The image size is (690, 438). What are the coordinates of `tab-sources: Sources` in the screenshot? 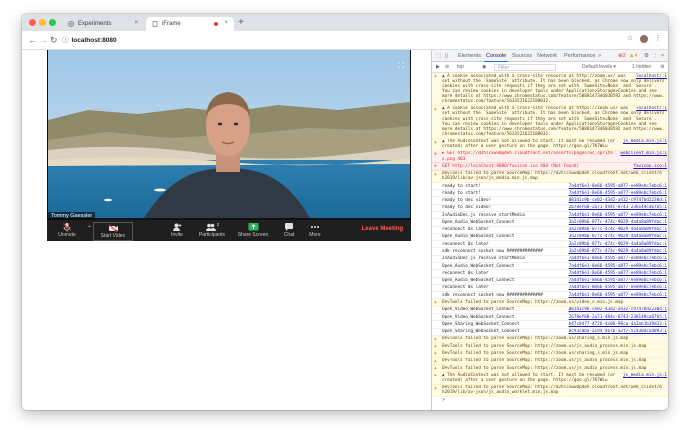 It's located at (522, 56).